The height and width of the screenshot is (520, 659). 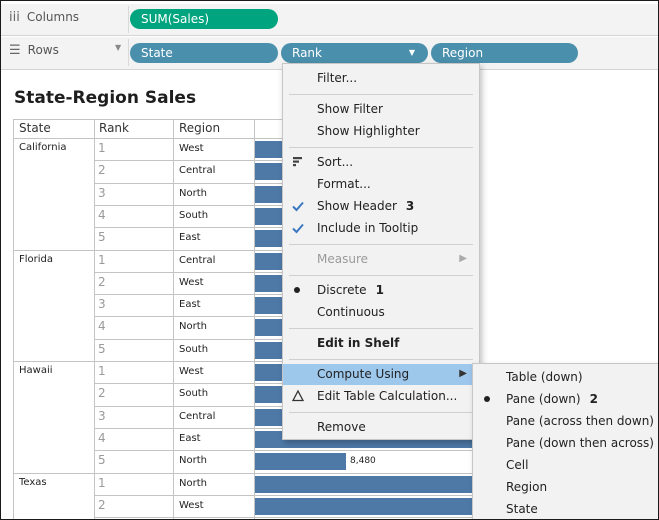 What do you see at coordinates (307, 53) in the screenshot?
I see `pill-label: Rank` at bounding box center [307, 53].